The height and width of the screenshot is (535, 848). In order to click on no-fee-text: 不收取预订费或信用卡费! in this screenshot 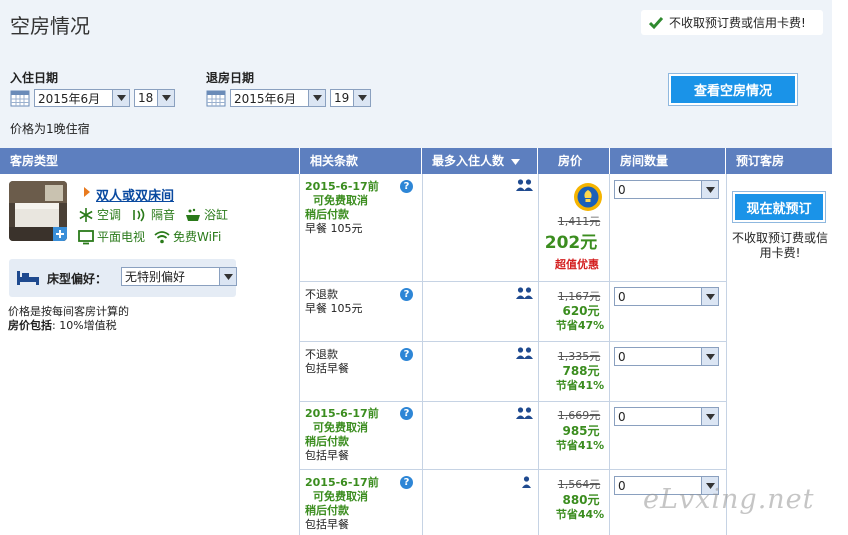, I will do `click(737, 23)`.